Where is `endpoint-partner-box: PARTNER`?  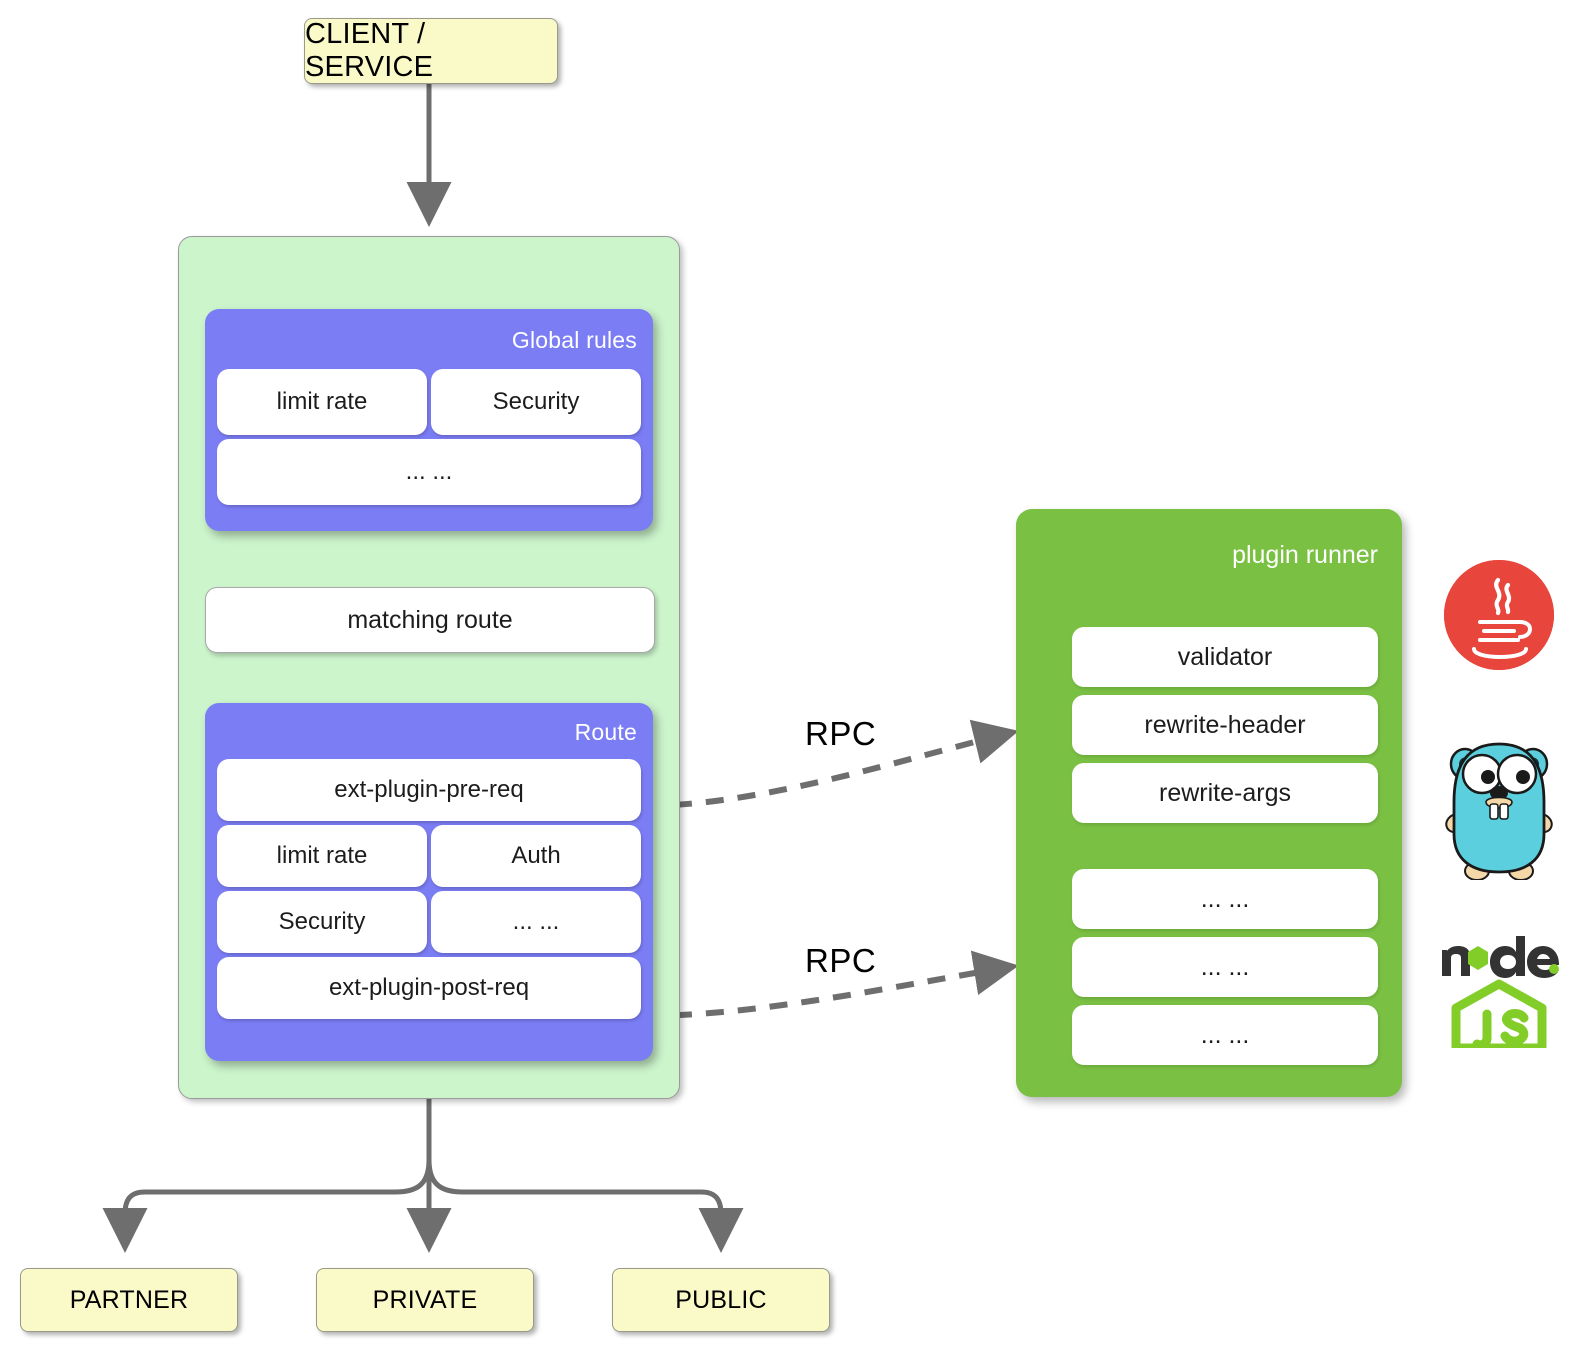 endpoint-partner-box: PARTNER is located at coordinates (129, 1300).